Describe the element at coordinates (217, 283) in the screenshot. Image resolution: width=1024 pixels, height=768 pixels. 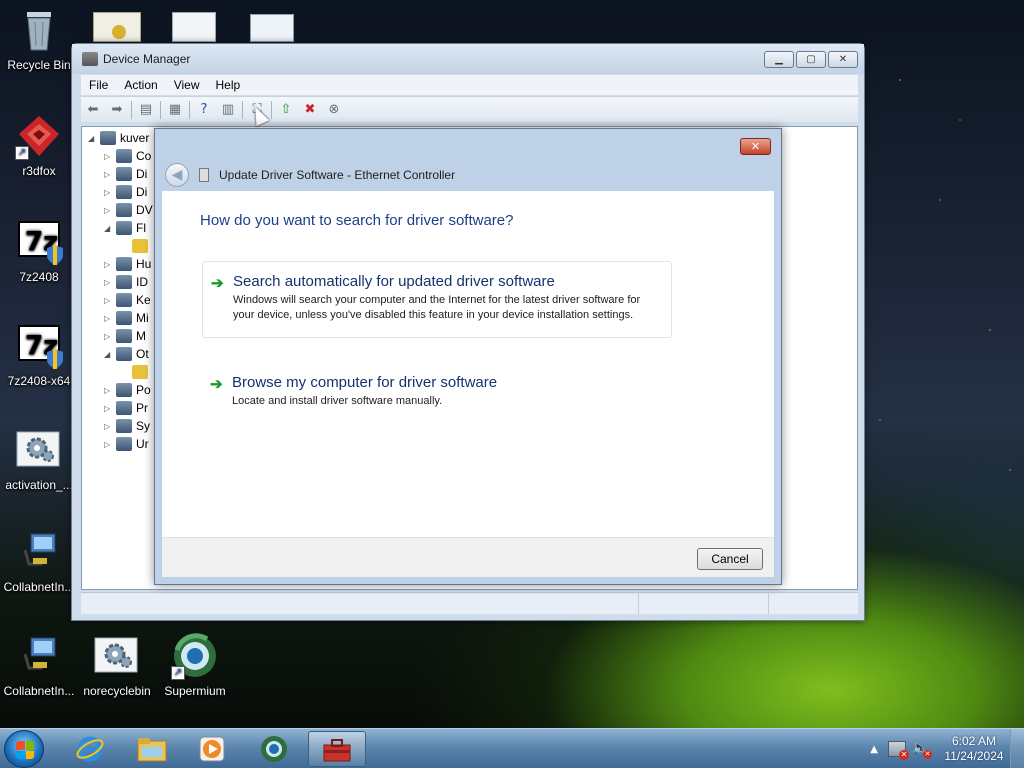
I see `green-arrow-icon: ➔` at that location.